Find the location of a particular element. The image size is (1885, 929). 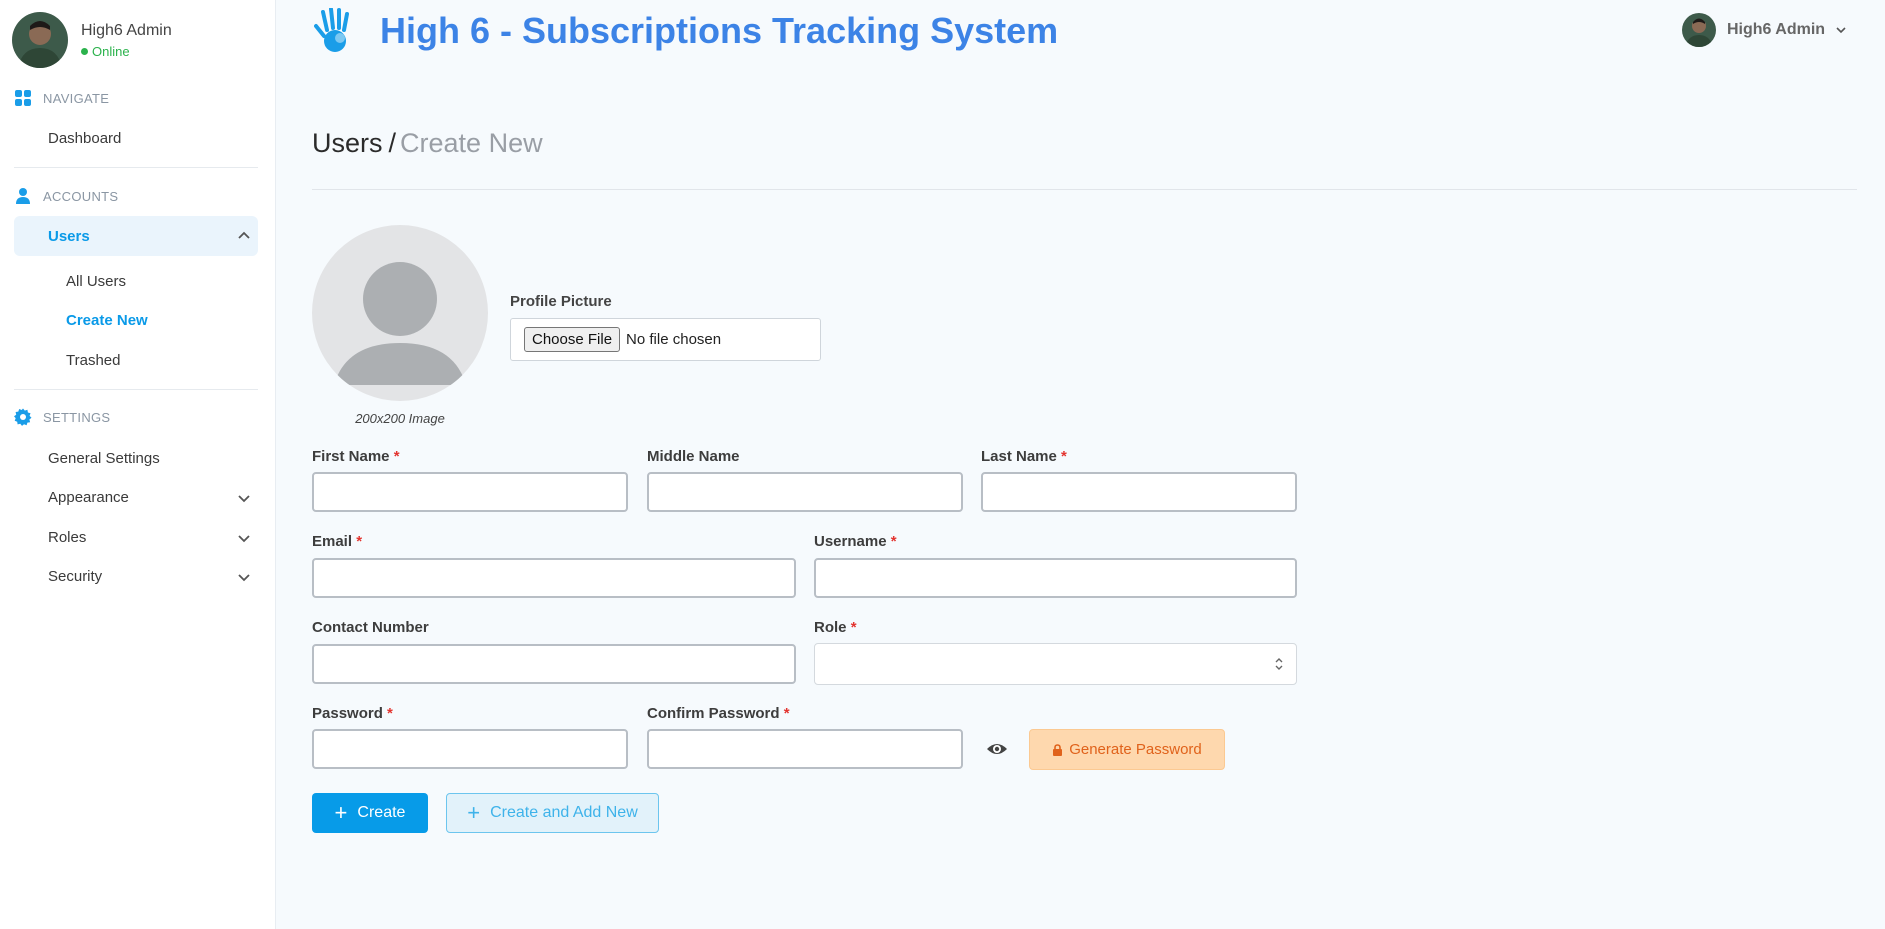

lock-icon is located at coordinates (1058, 749).